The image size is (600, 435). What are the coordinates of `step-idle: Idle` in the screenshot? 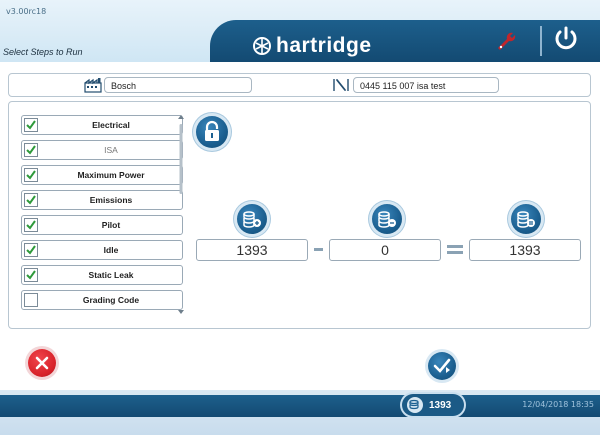 It's located at (102, 250).